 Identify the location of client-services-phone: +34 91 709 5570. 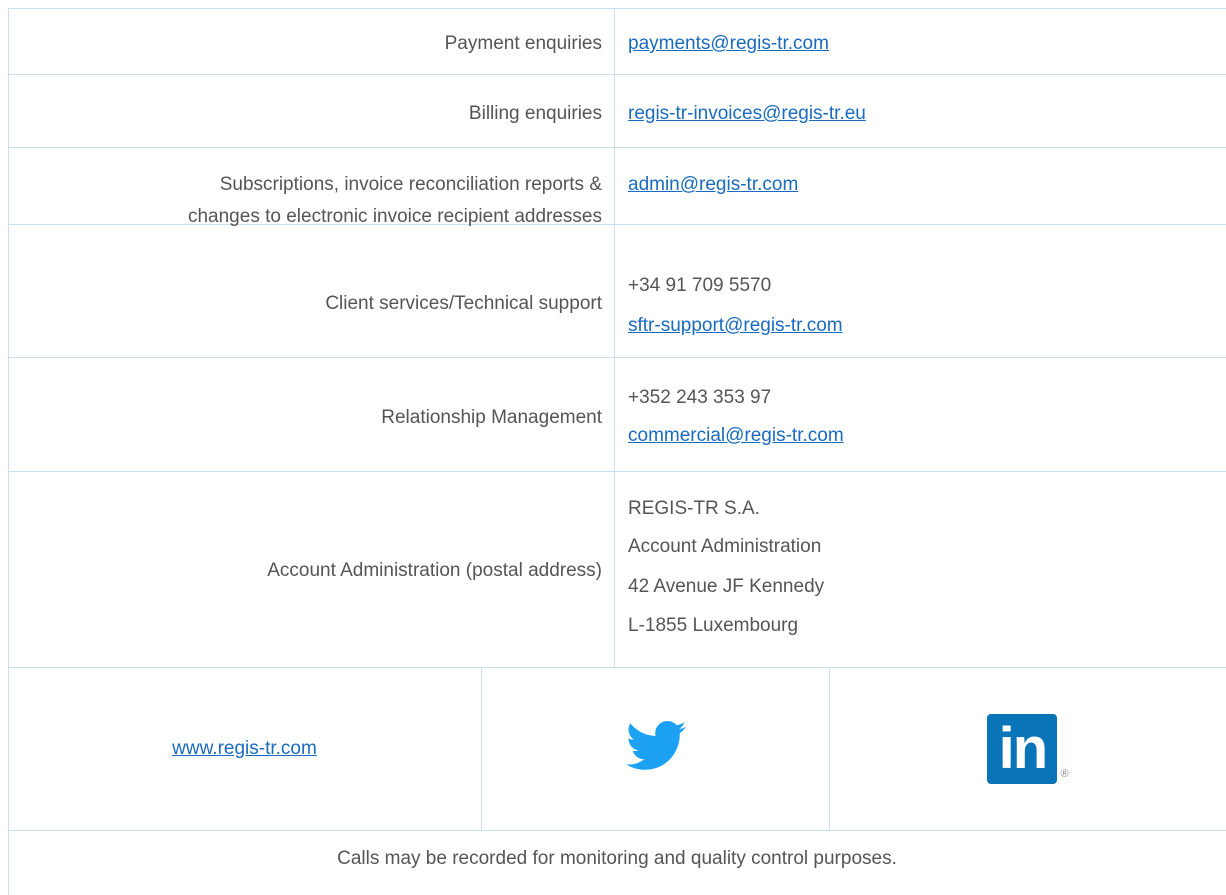
(700, 285).